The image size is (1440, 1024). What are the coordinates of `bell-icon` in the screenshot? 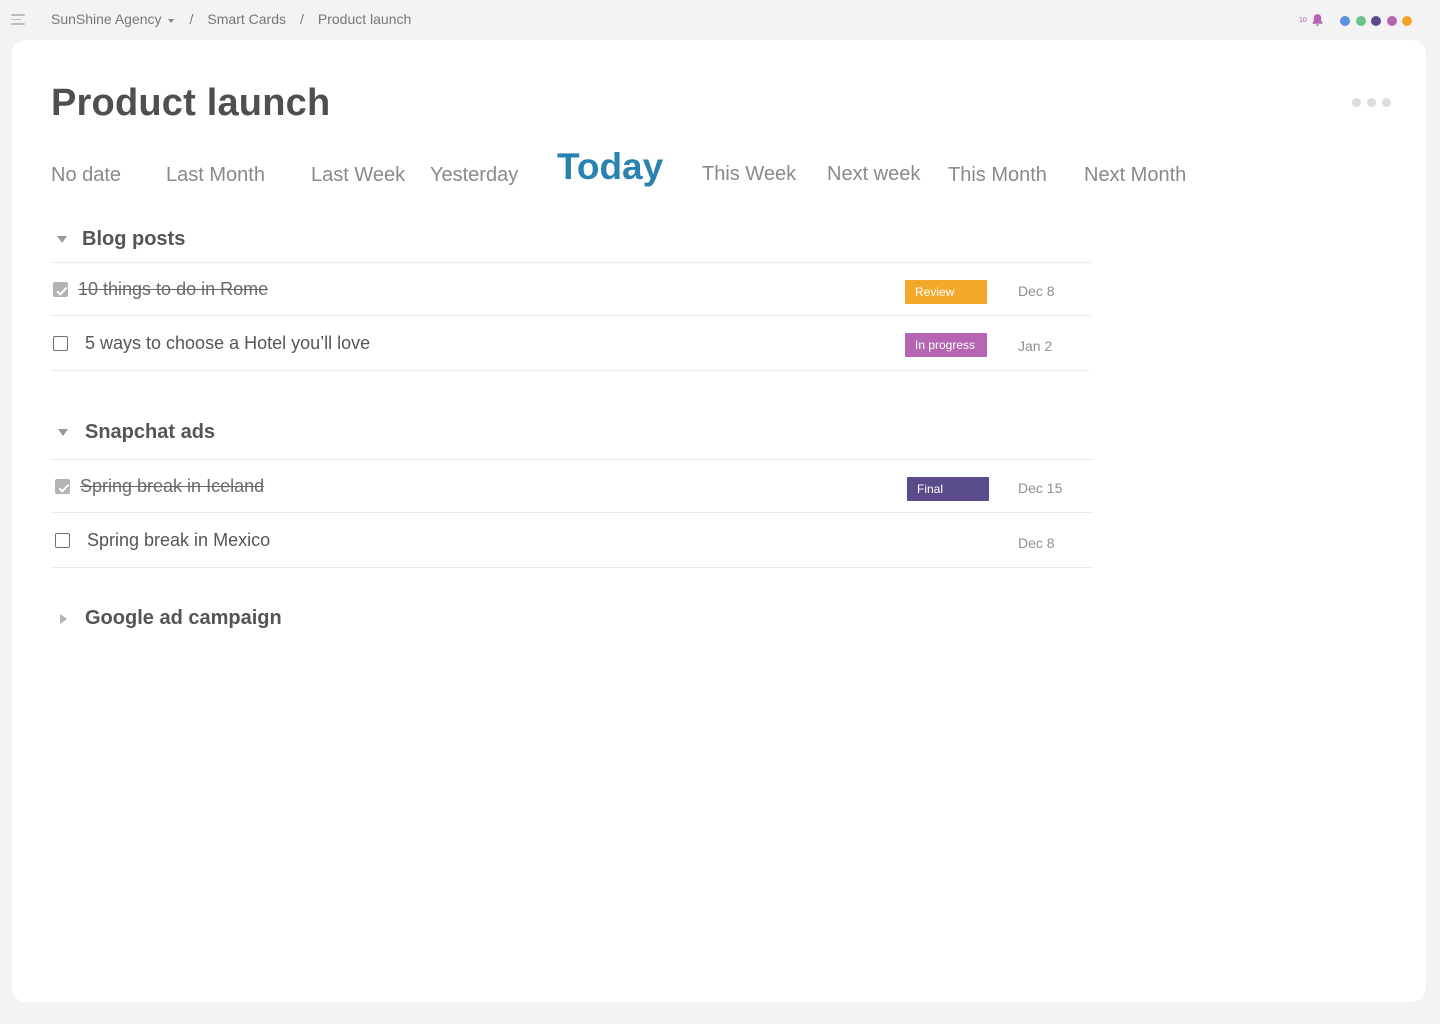 It's located at (1317, 20).